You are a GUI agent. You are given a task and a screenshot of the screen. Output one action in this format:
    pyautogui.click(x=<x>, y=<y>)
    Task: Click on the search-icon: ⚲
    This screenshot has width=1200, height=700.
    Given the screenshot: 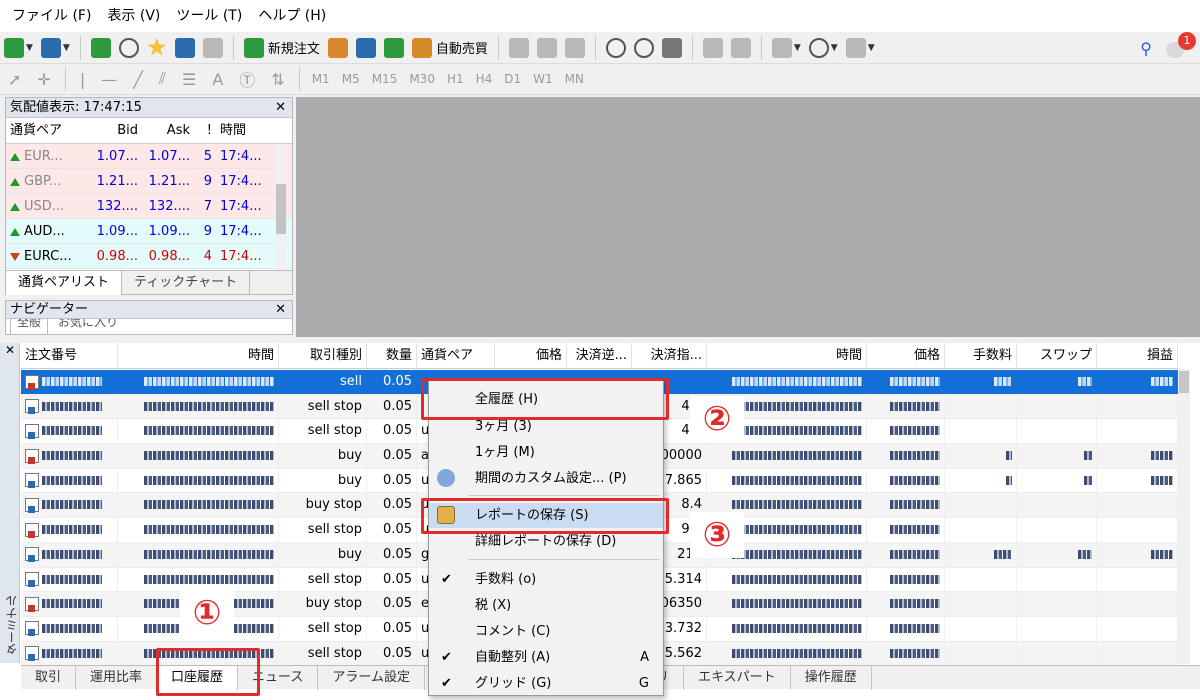 What is the action you would take?
    pyautogui.click(x=1146, y=48)
    